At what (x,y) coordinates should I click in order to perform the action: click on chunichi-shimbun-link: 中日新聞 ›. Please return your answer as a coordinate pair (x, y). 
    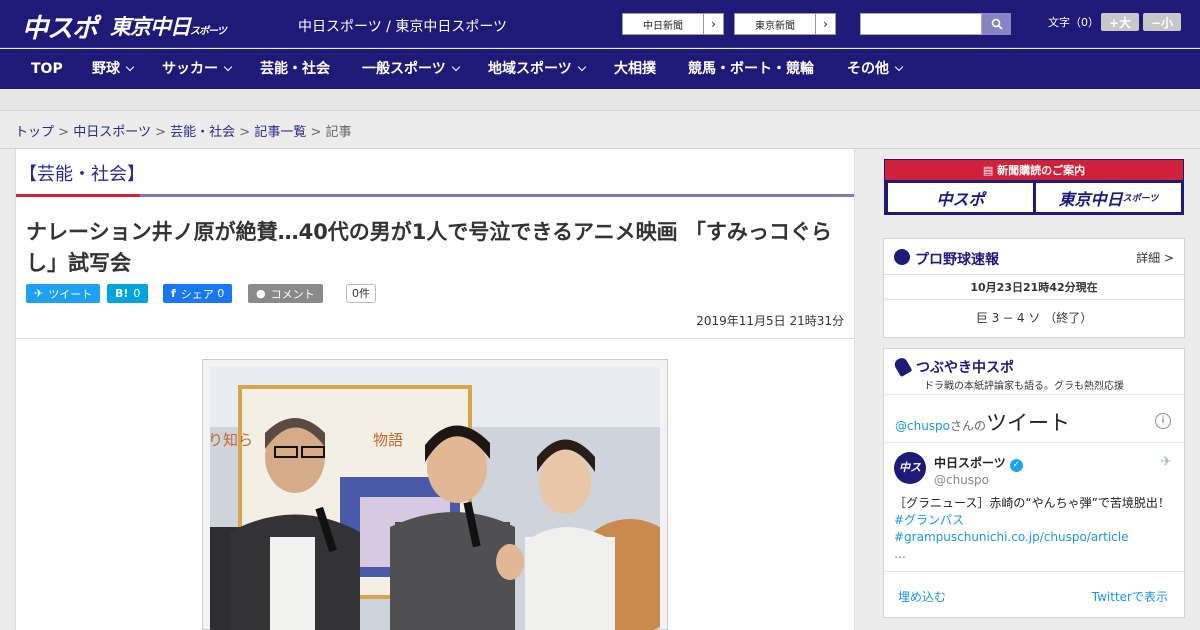
    Looking at the image, I should click on (673, 24).